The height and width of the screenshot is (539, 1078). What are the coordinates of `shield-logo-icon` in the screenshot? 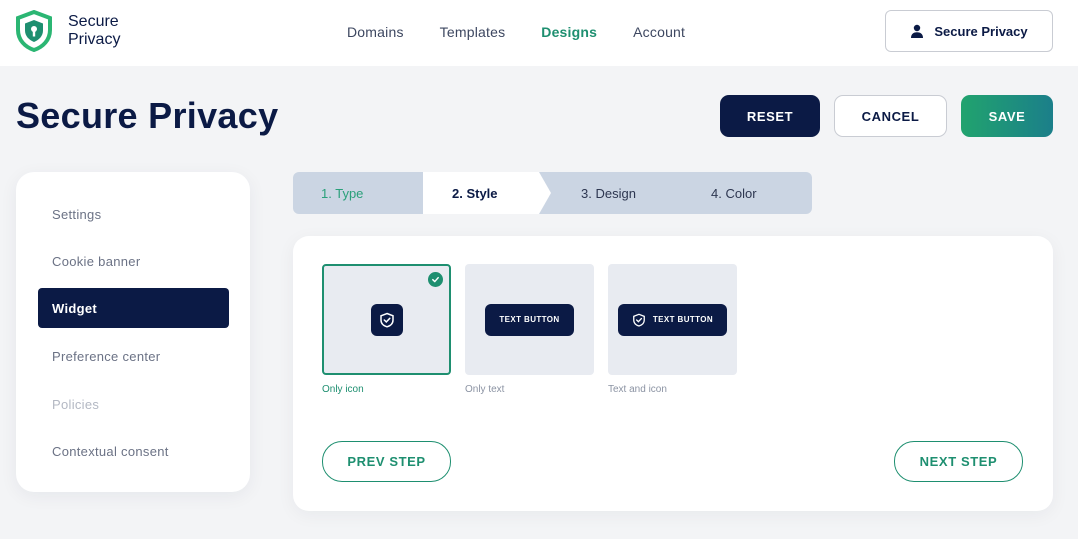 It's located at (34, 31).